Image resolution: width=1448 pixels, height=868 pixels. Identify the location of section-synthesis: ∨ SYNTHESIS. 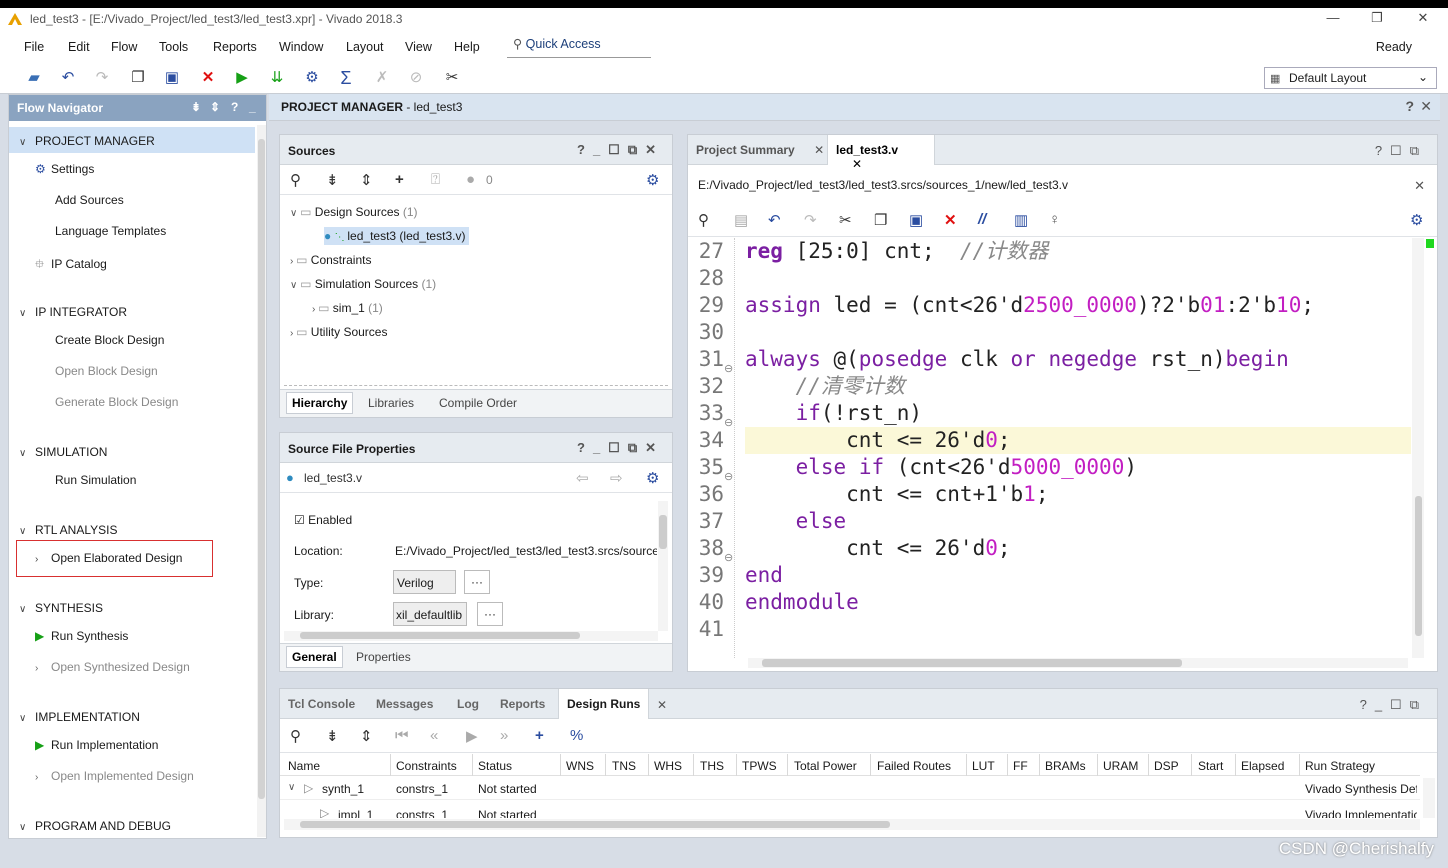
(61, 608).